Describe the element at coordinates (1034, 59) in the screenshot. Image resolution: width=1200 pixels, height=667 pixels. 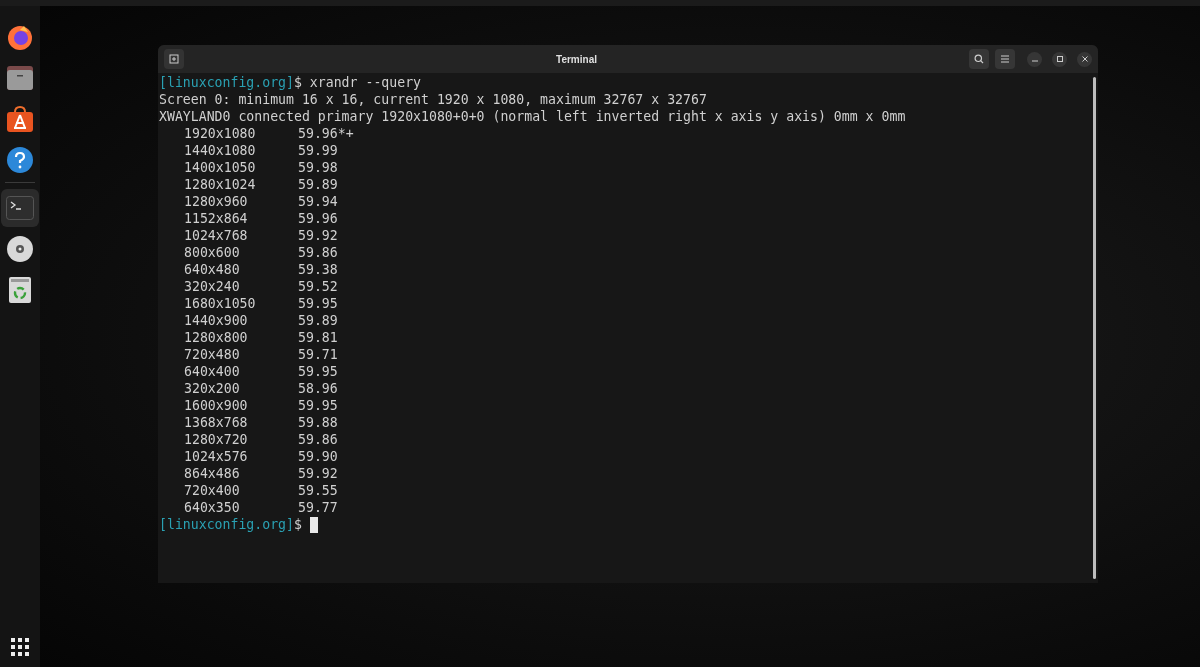
I see `minimize-button` at that location.